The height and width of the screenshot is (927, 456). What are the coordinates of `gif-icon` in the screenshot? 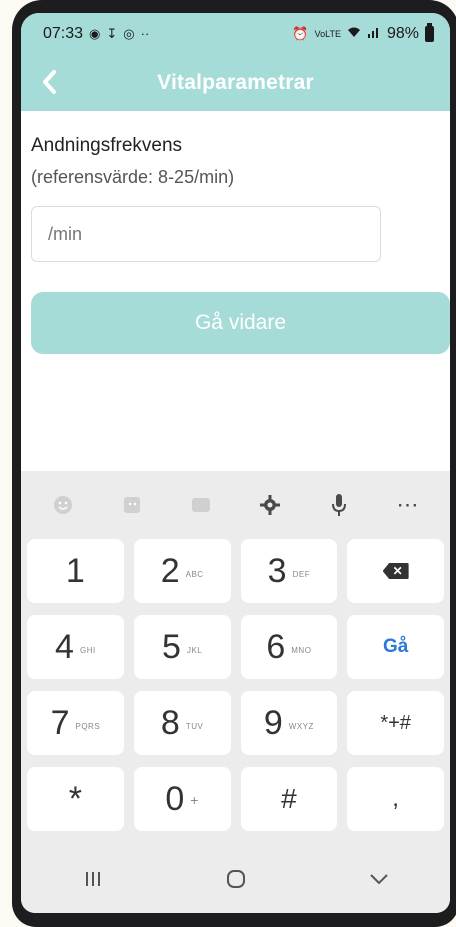 It's located at (201, 505).